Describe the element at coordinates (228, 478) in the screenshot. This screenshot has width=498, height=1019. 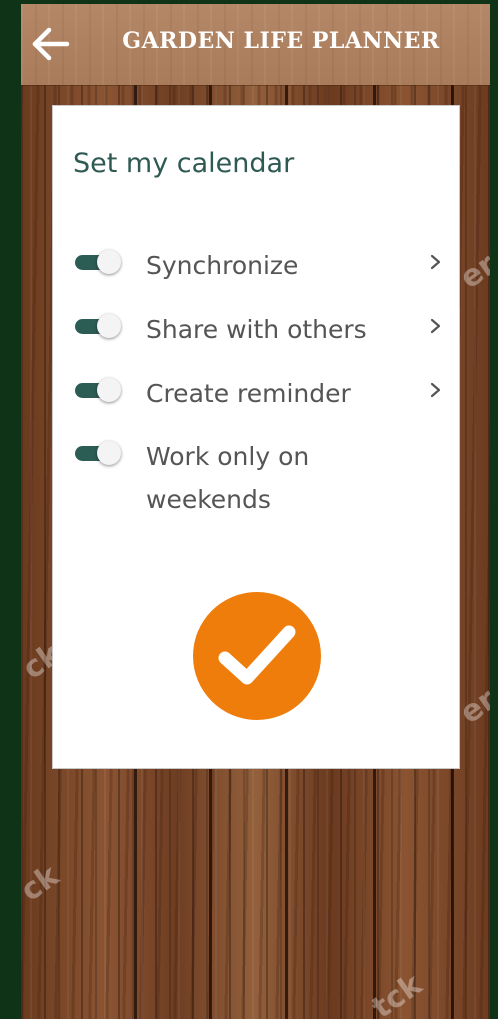
I see `setting-label: Work only on weekends` at that location.